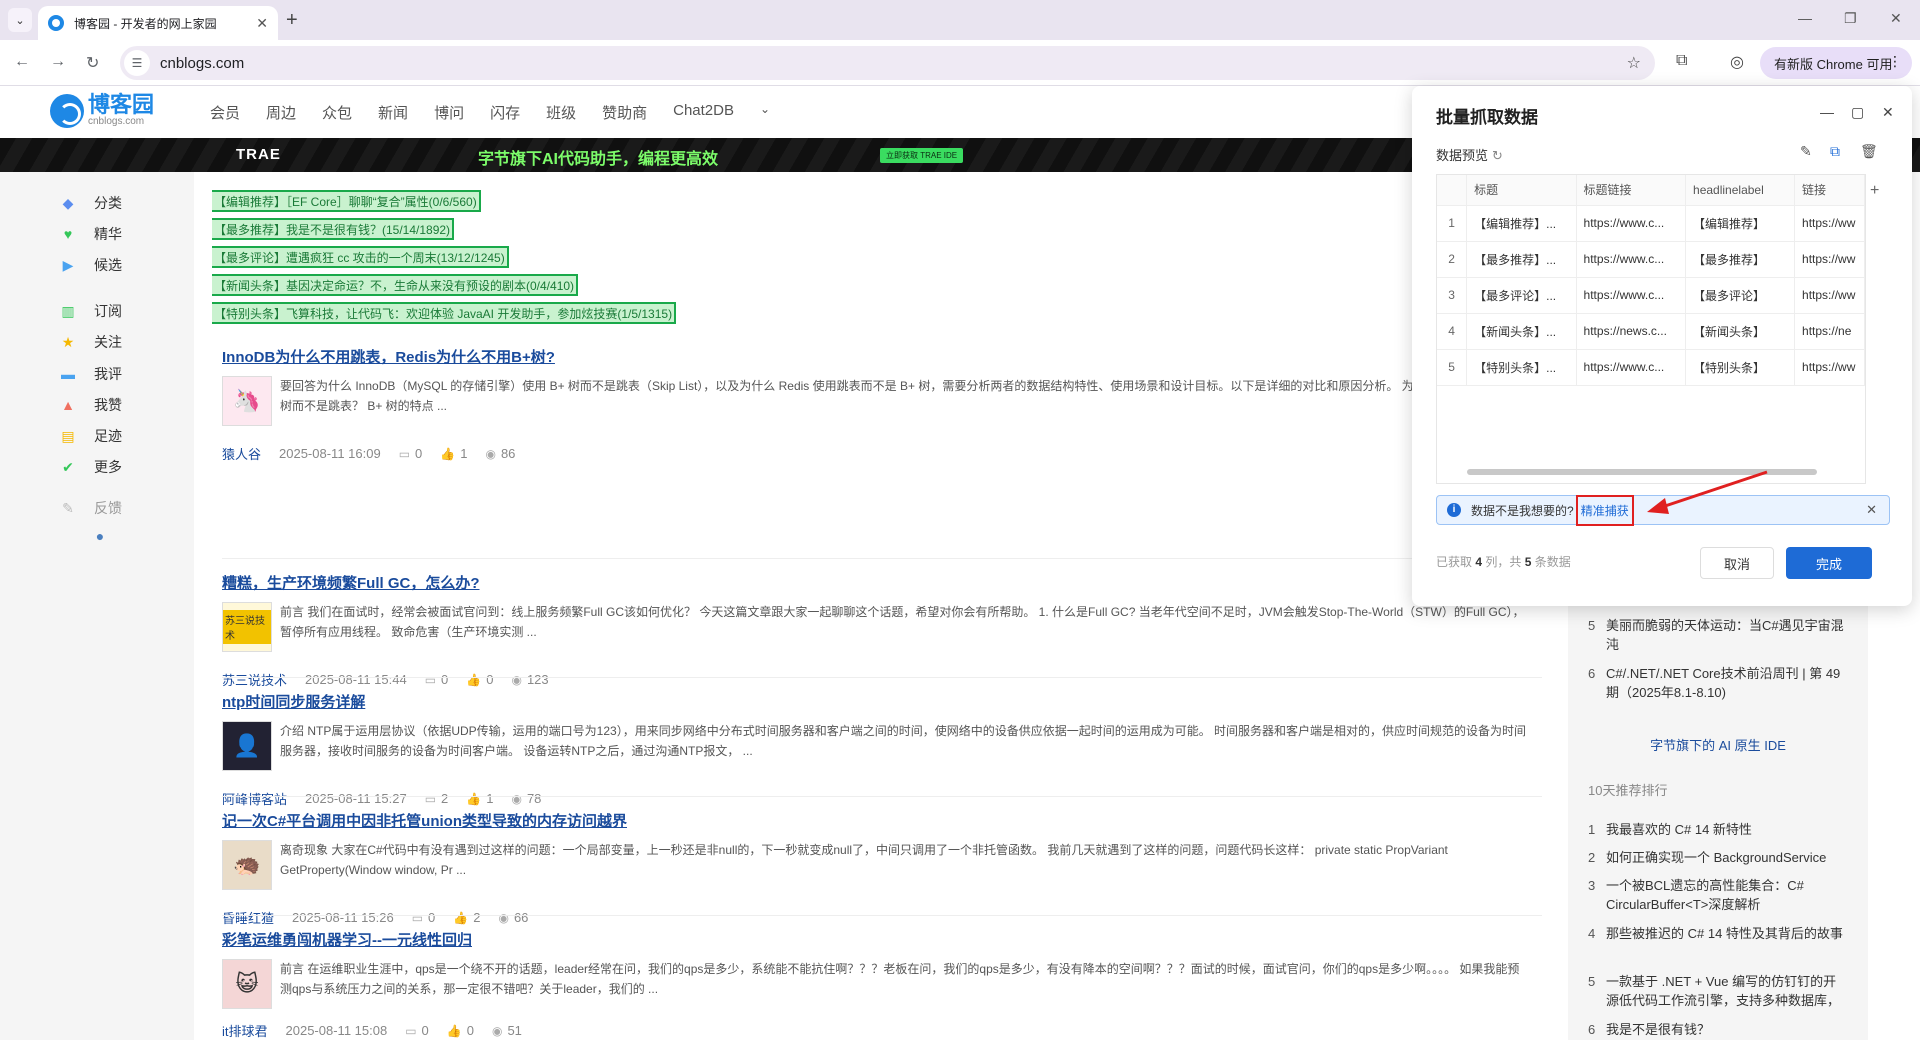 This screenshot has width=1920, height=1040. What do you see at coordinates (92, 63) in the screenshot?
I see `reload-icon: ↻` at bounding box center [92, 63].